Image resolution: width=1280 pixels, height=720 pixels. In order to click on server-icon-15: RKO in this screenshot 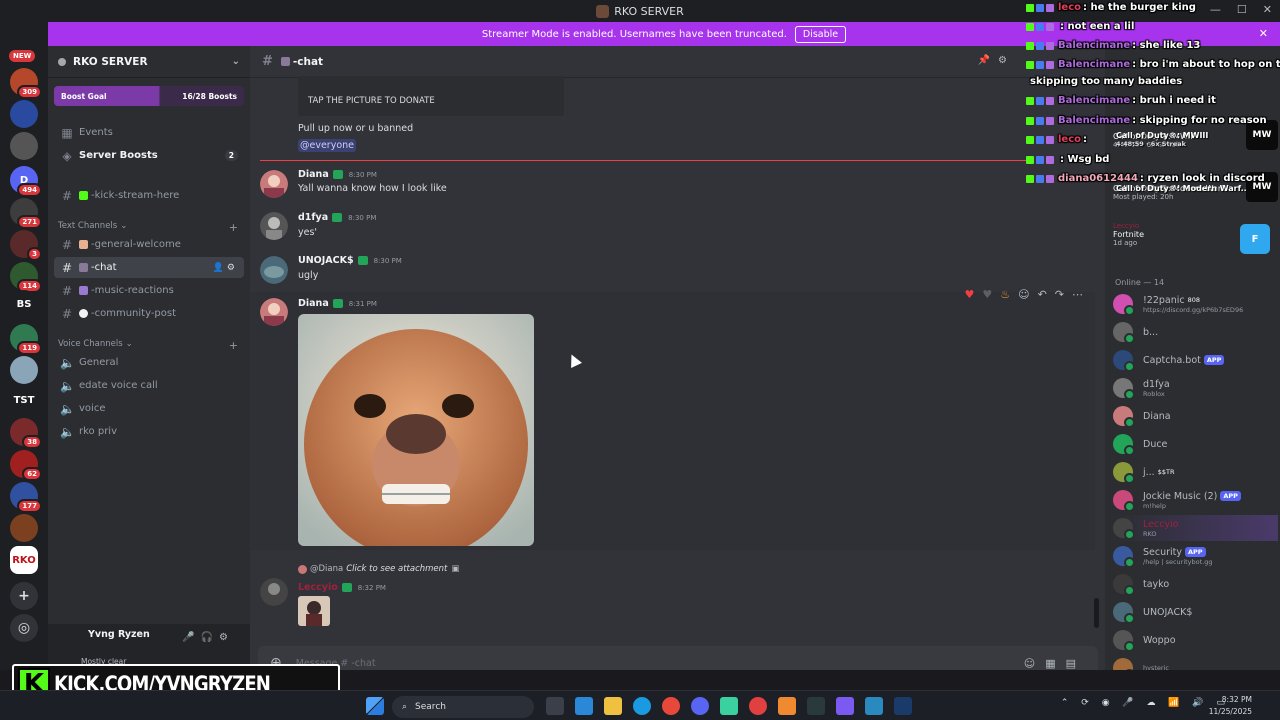, I will do `click(24, 560)`.